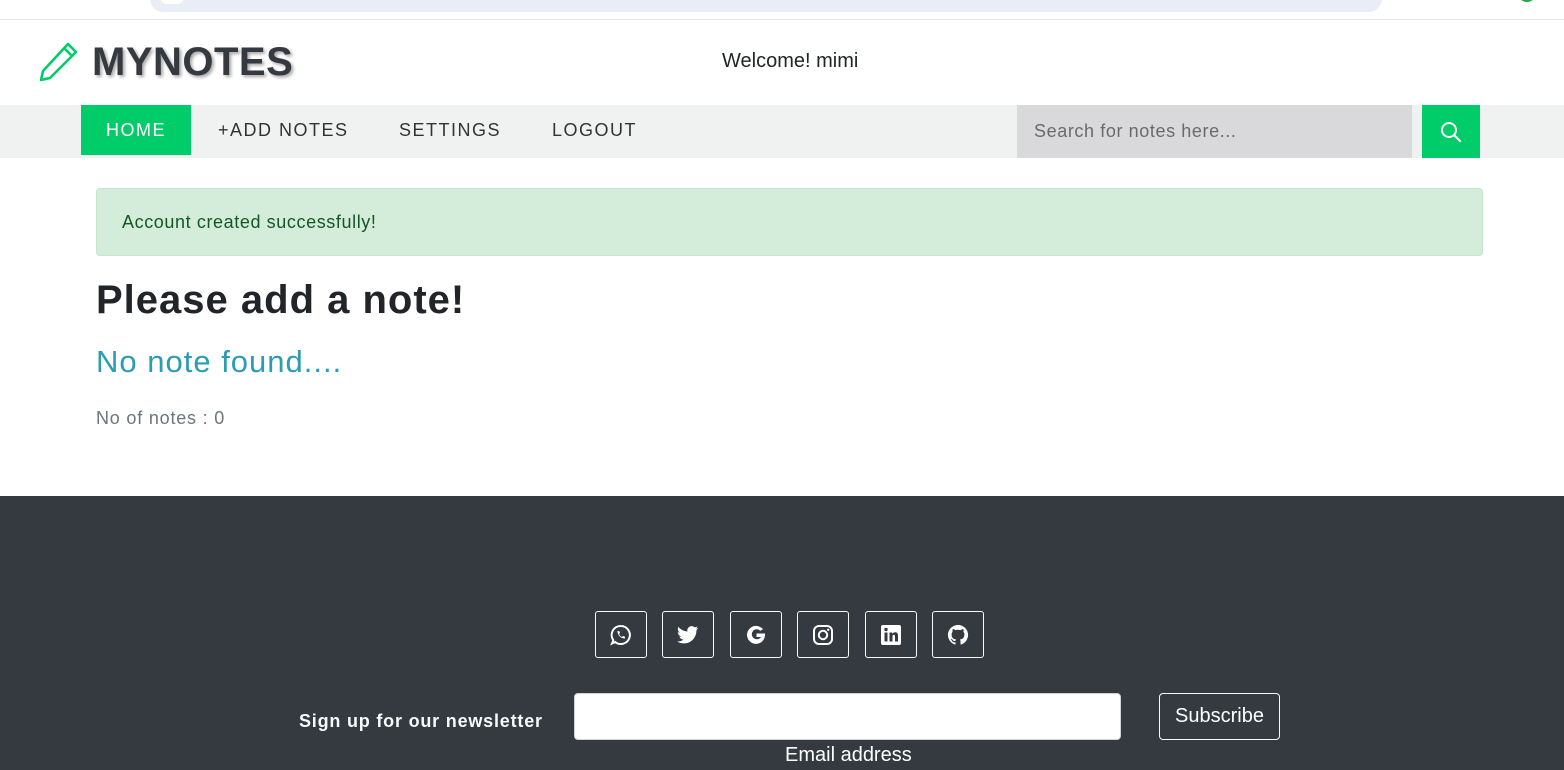 This screenshot has height=770, width=1564. What do you see at coordinates (790, 61) in the screenshot?
I see `welcome-message: Welcome! mimi` at bounding box center [790, 61].